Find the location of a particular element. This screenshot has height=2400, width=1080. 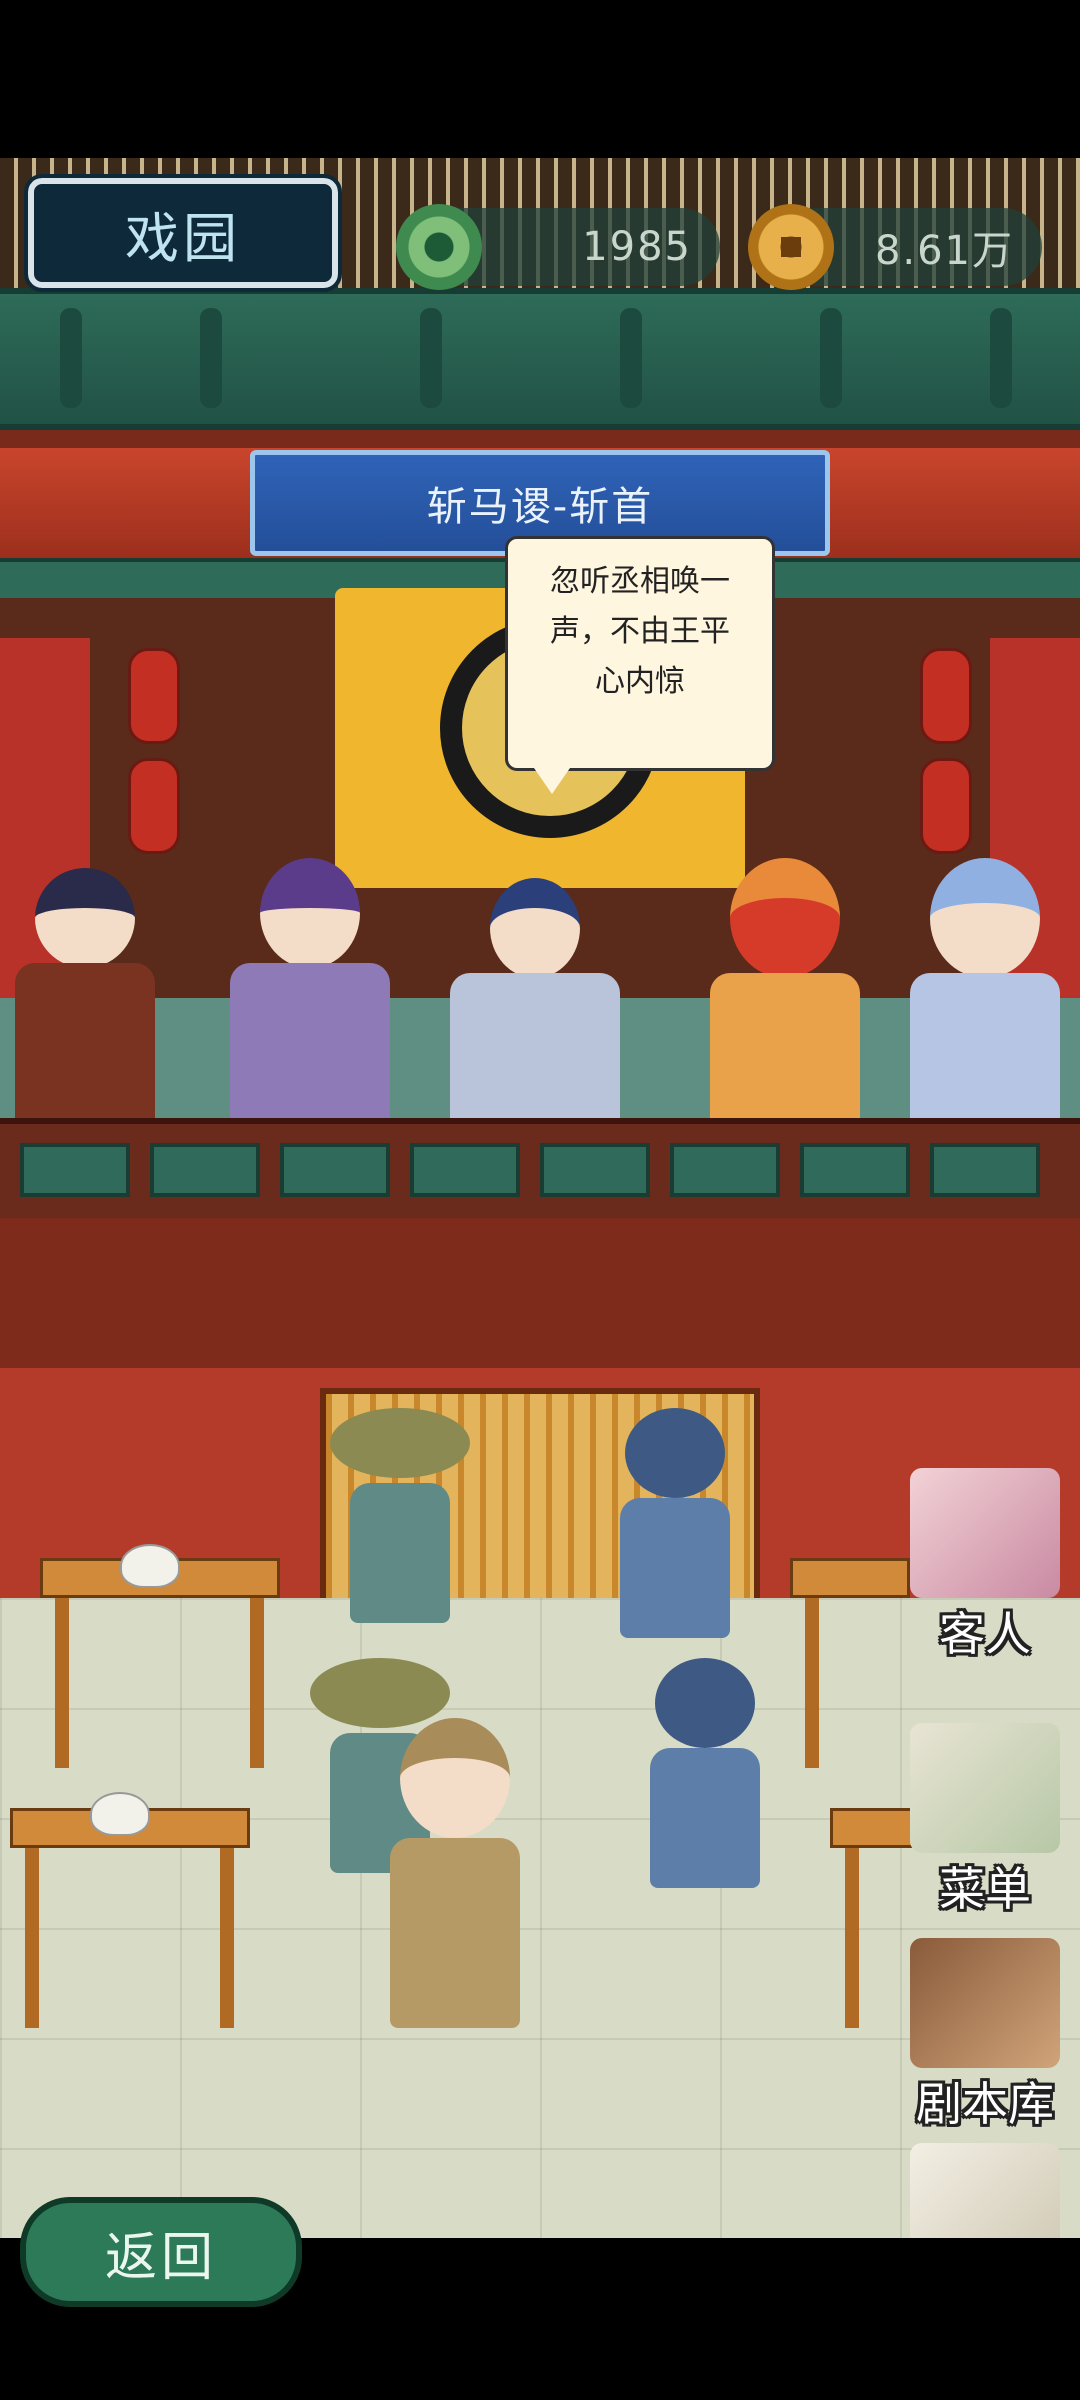

dialogue-line: 声，不由王平 is located at coordinates (640, 631).